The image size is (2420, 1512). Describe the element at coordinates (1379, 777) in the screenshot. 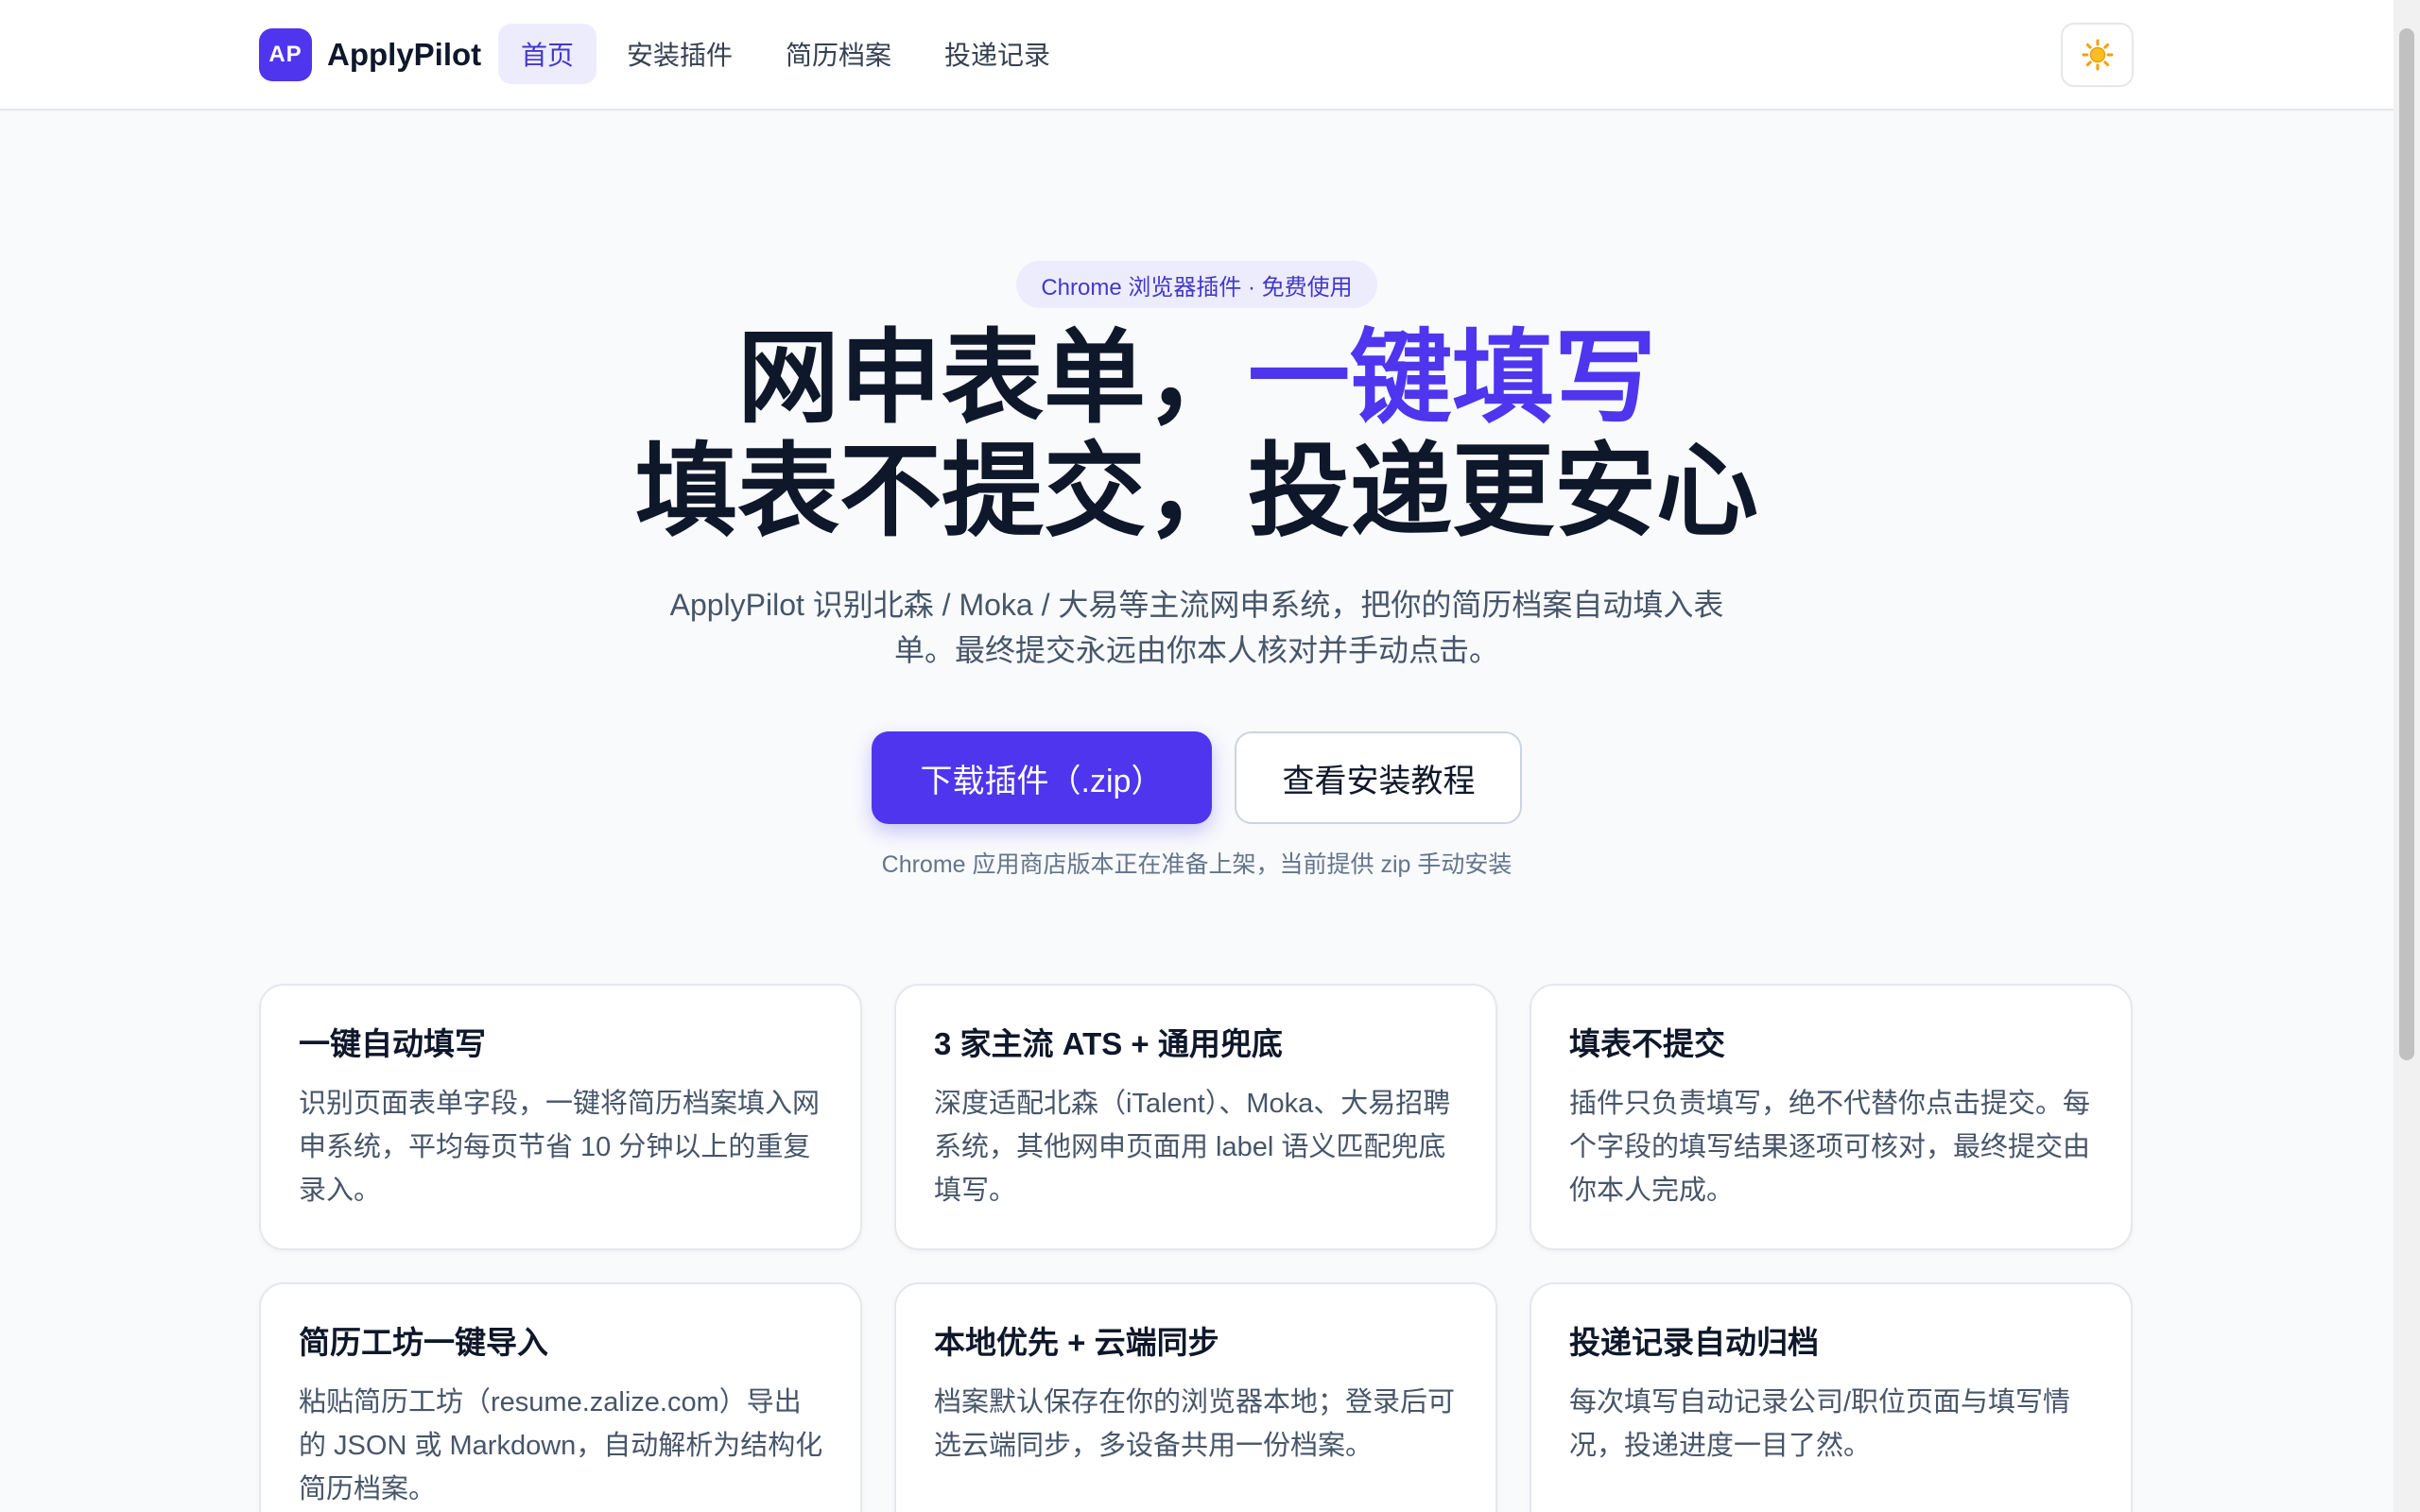

I see `install-tutorial-button: 查看安装教程` at that location.